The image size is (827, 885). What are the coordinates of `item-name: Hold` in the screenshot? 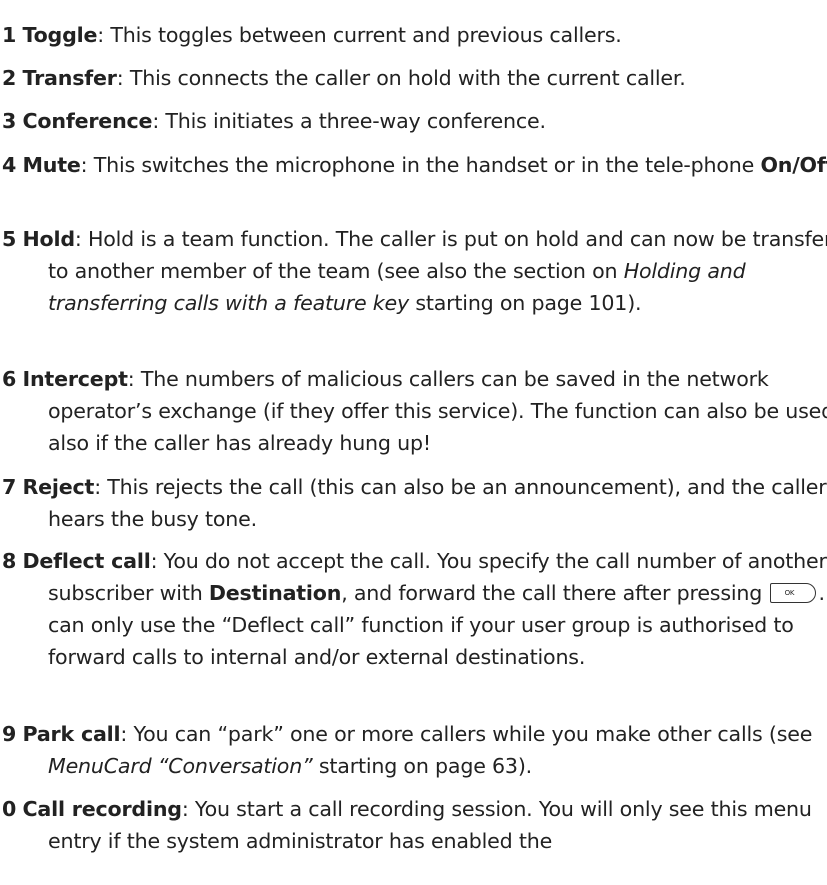 It's located at (49, 238).